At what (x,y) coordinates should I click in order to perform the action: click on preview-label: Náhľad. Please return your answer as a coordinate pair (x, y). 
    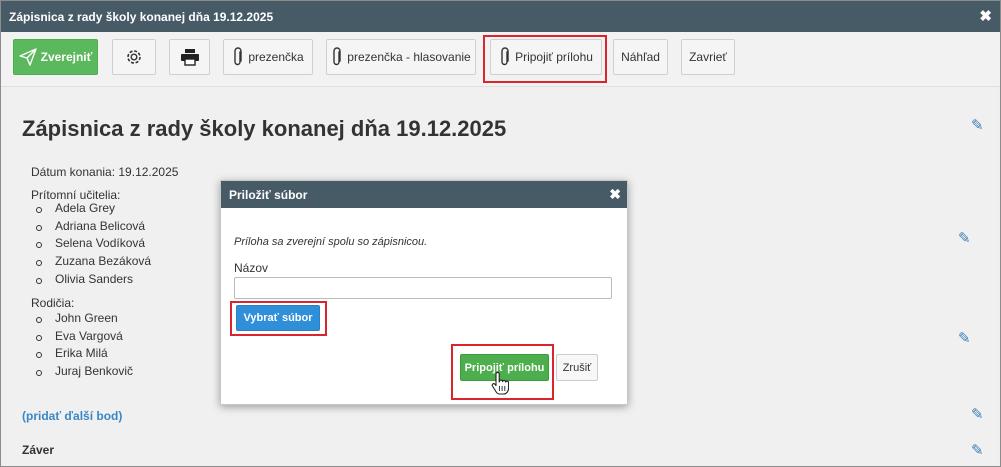
    Looking at the image, I should click on (640, 57).